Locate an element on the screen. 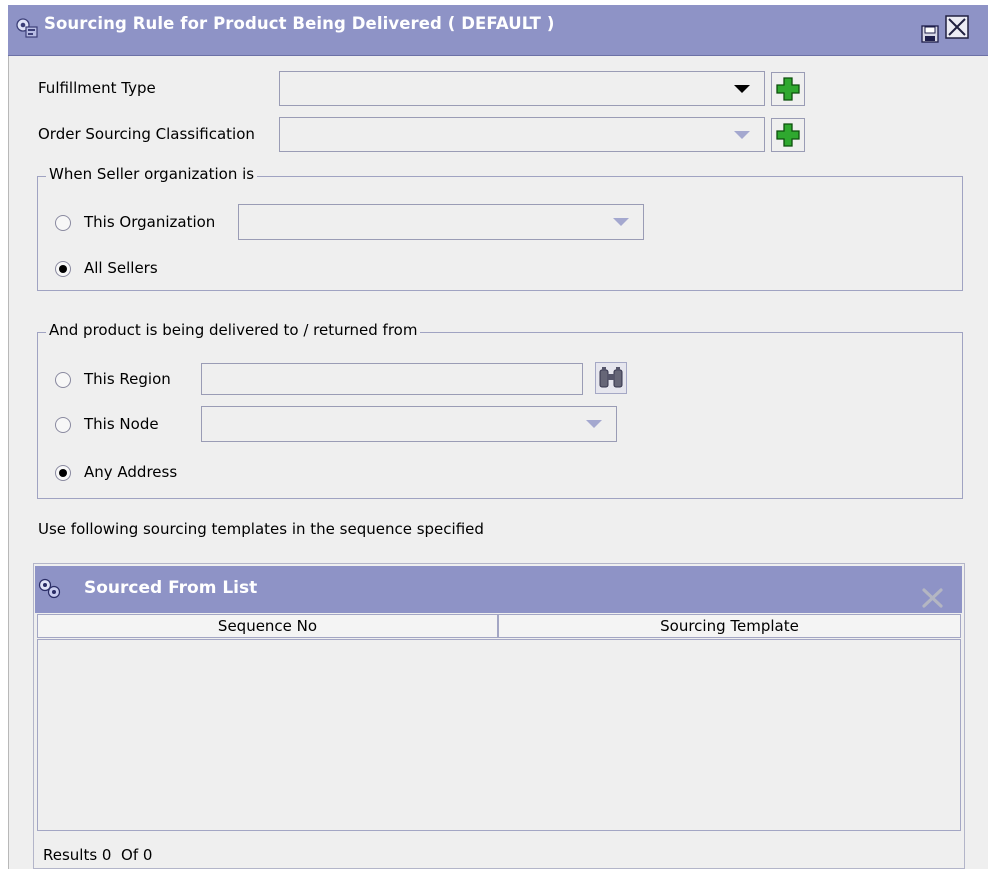 This screenshot has height=869, width=988. results-count: Results 0 Of 0 is located at coordinates (98, 855).